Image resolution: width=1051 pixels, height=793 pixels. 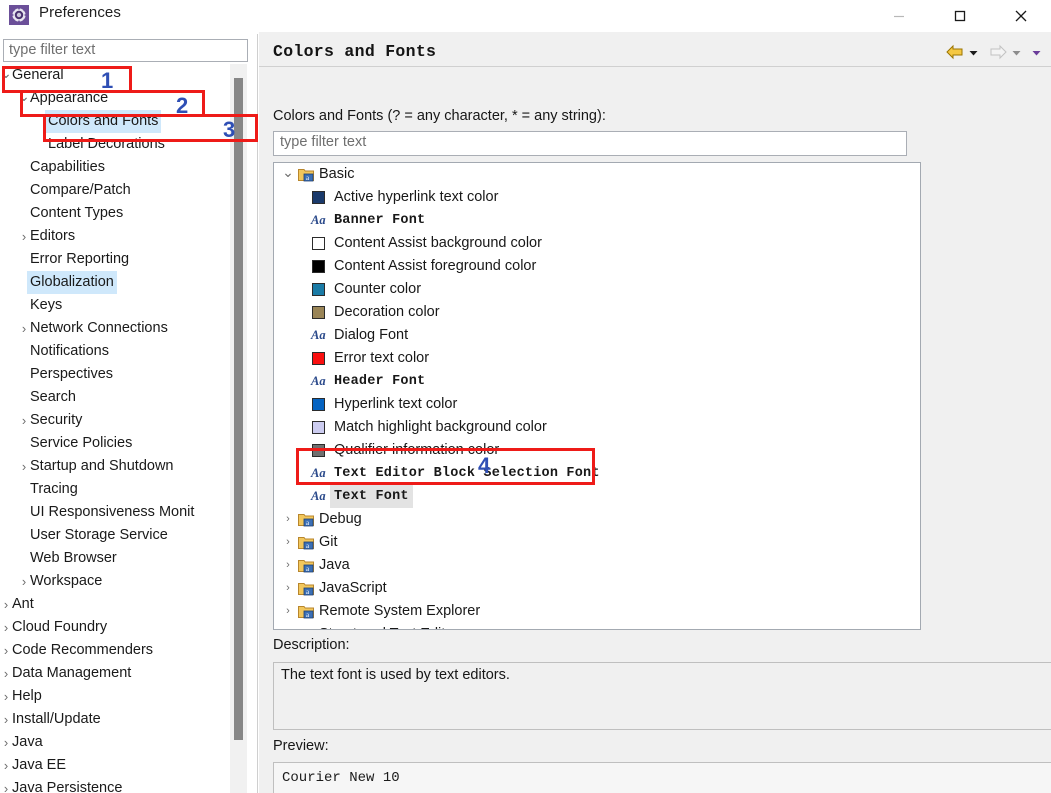 I want to click on colors-tree-group: › a Git, so click(x=597, y=542).